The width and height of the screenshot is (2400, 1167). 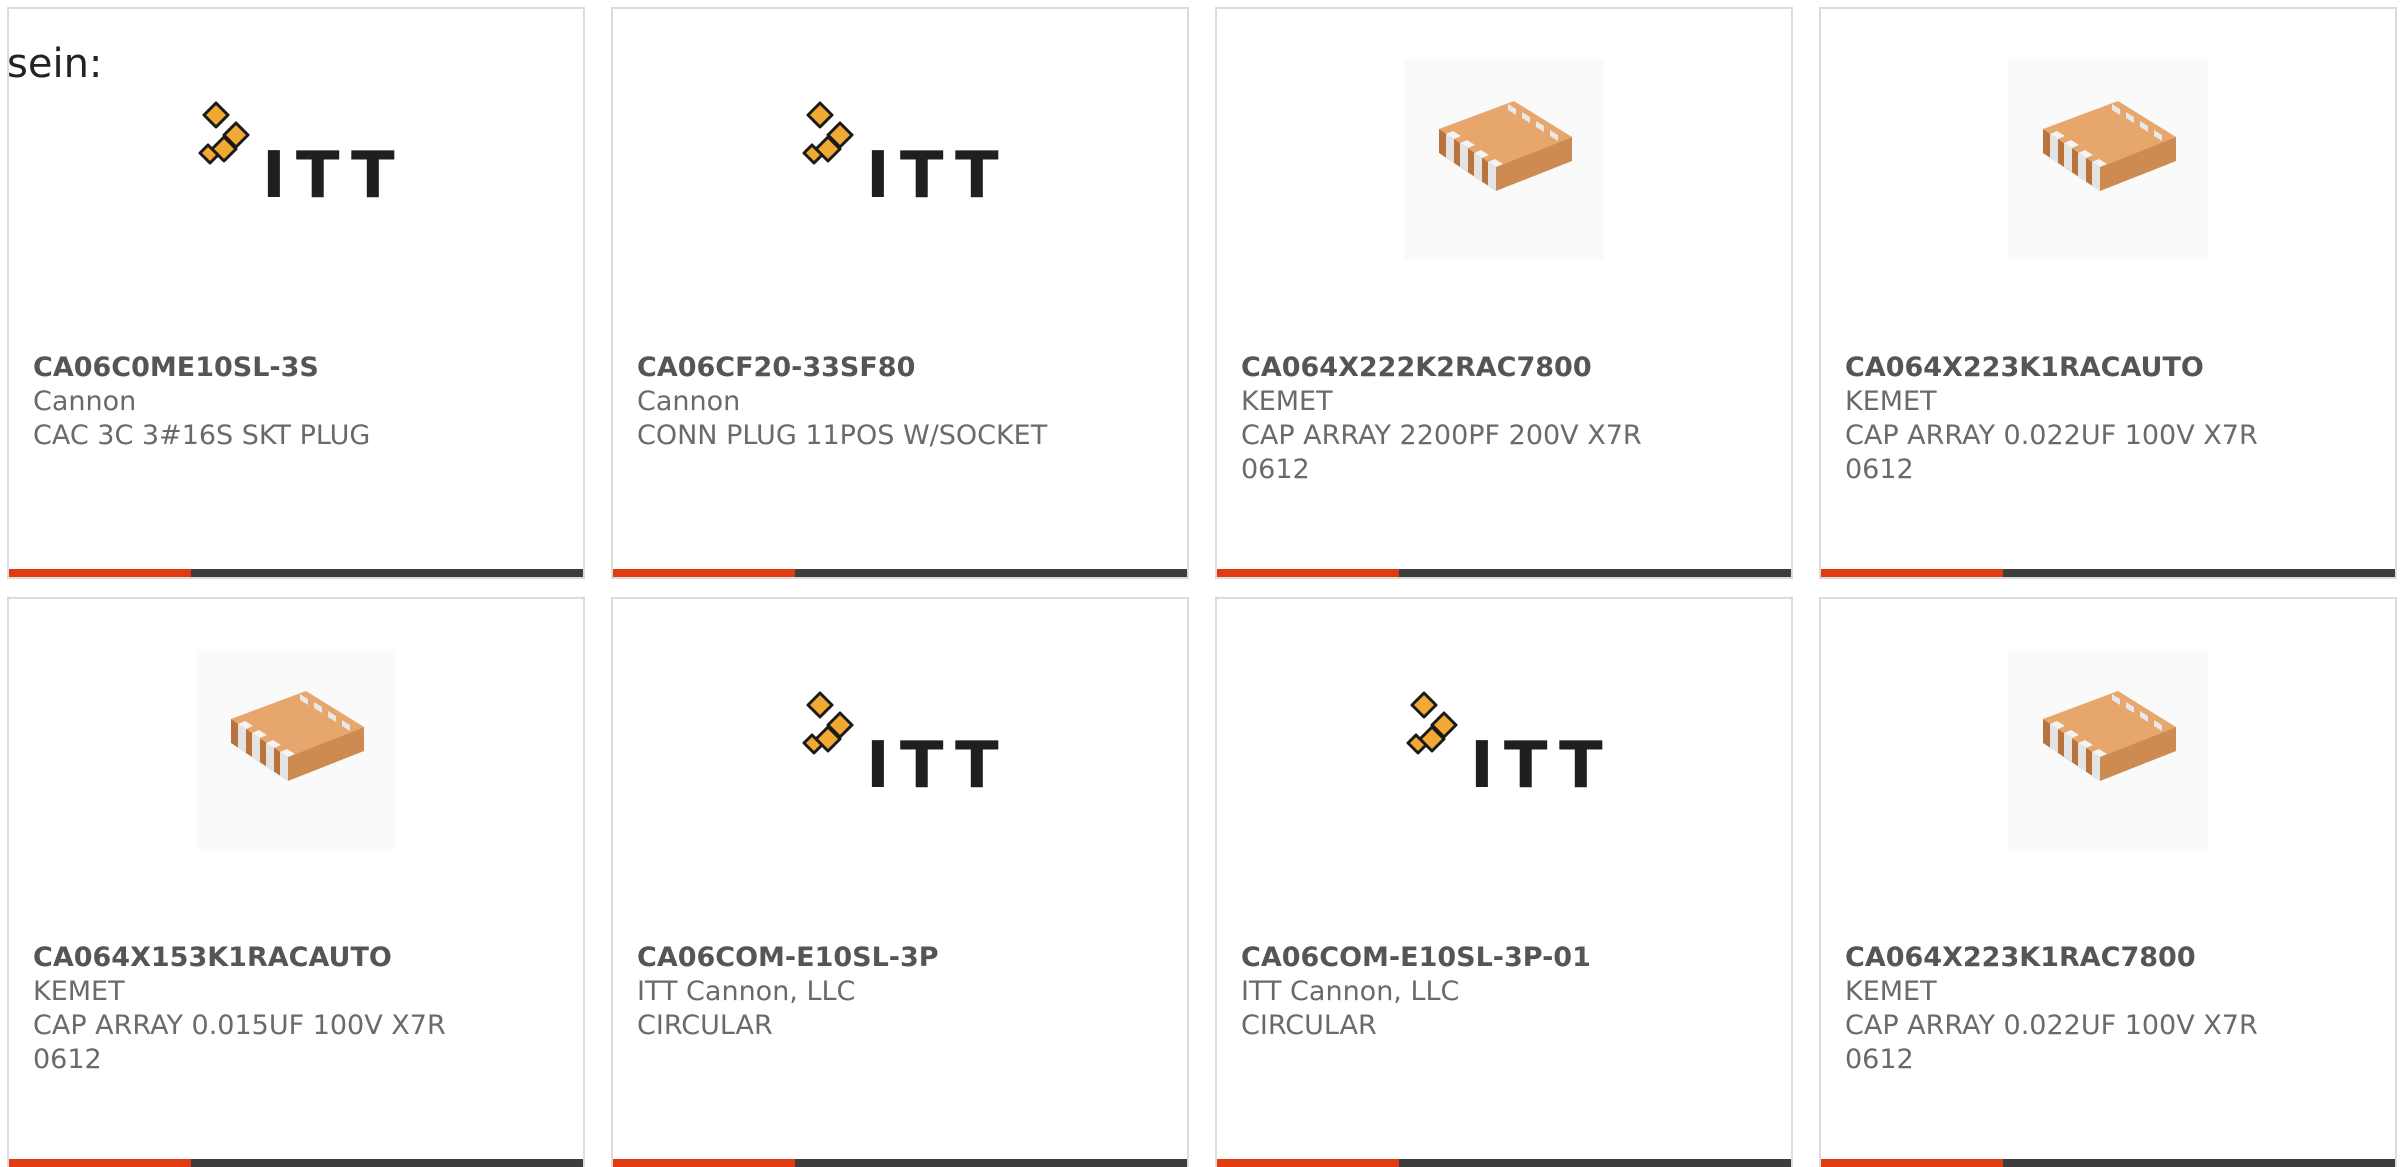 What do you see at coordinates (1504, 958) in the screenshot?
I see `part-number: CA06COM-E10SL-3P-01` at bounding box center [1504, 958].